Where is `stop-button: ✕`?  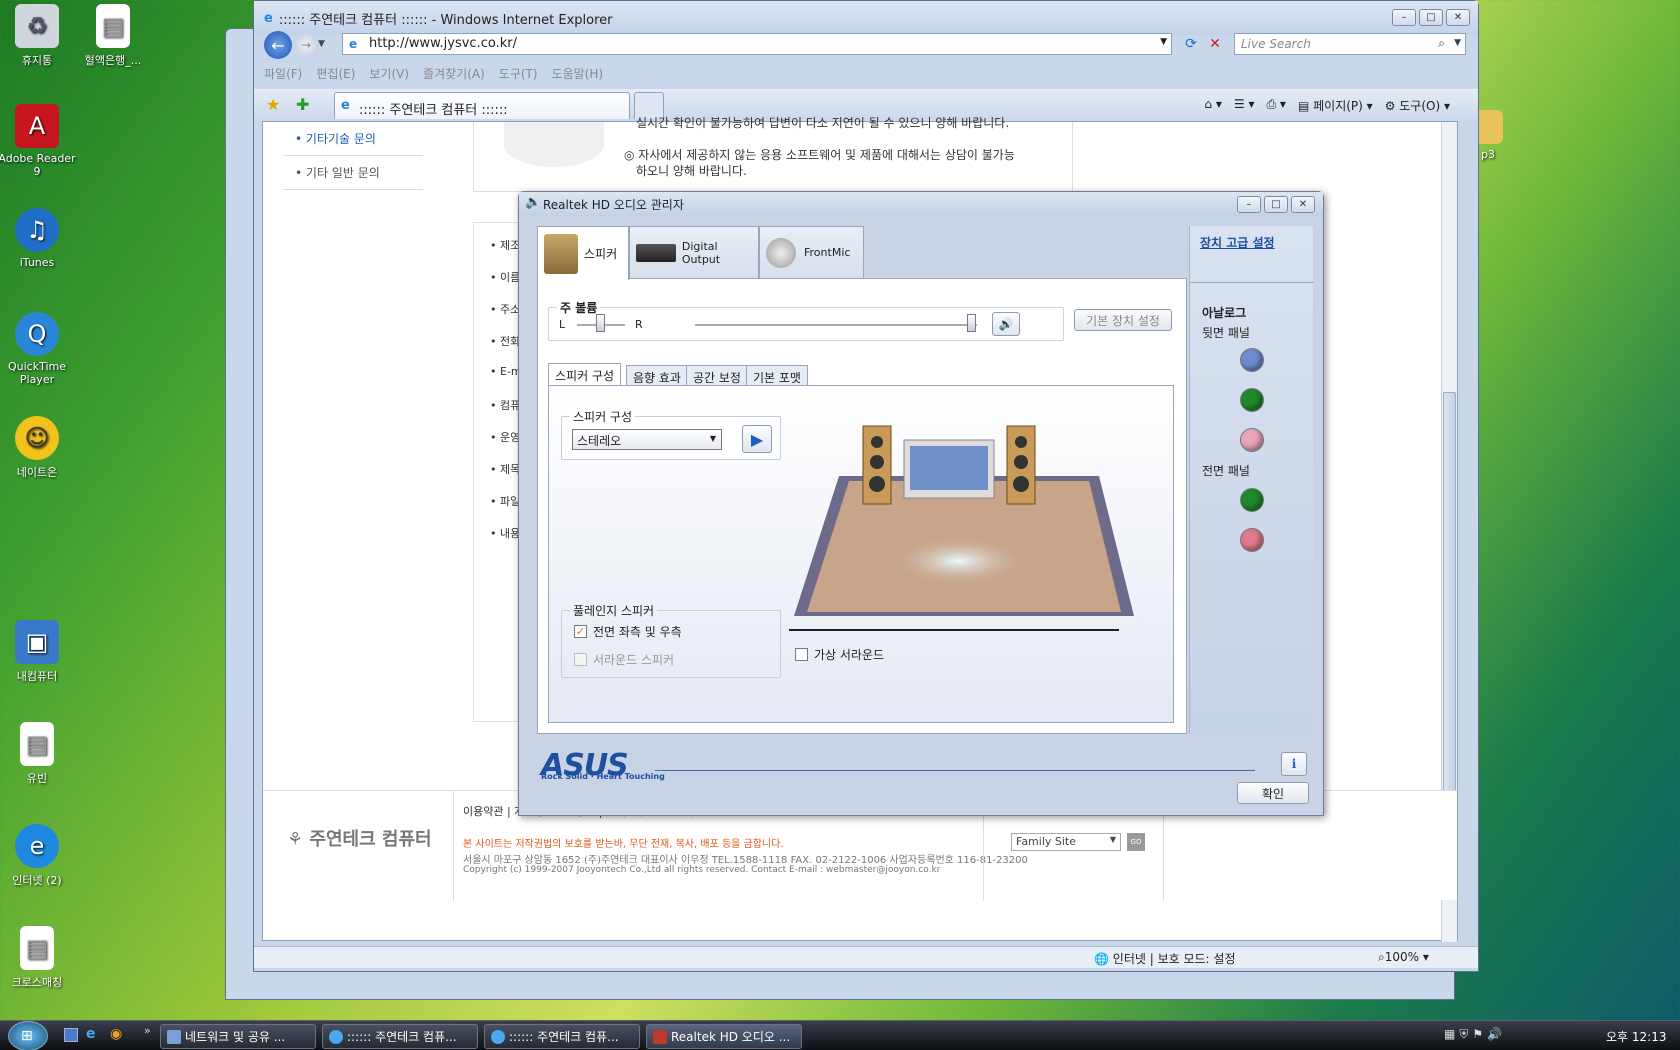 stop-button: ✕ is located at coordinates (1215, 44).